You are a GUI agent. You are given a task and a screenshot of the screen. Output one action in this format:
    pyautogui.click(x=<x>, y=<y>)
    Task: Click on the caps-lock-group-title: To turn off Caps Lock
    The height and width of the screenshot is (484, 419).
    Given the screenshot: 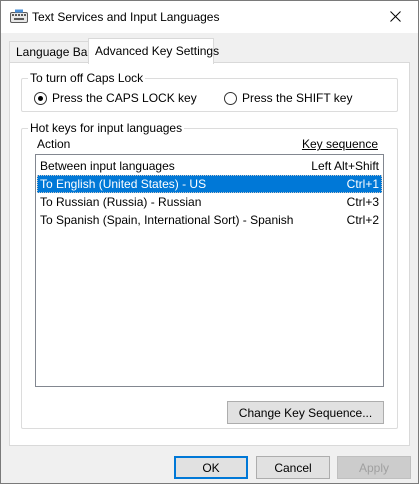 What is the action you would take?
    pyautogui.click(x=87, y=78)
    